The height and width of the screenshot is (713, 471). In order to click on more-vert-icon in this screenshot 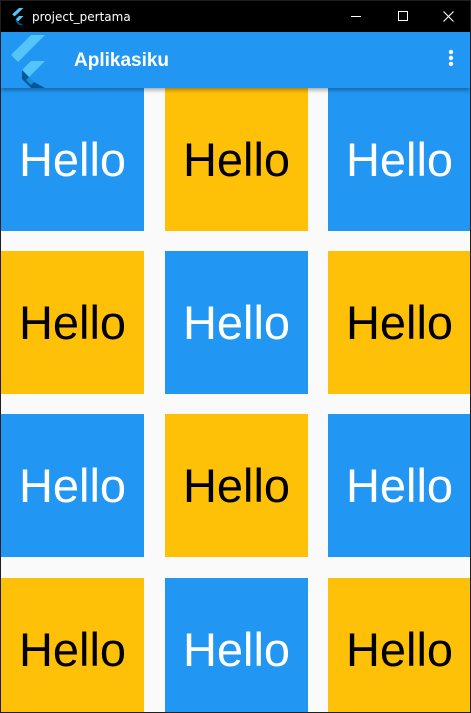, I will do `click(451, 60)`.